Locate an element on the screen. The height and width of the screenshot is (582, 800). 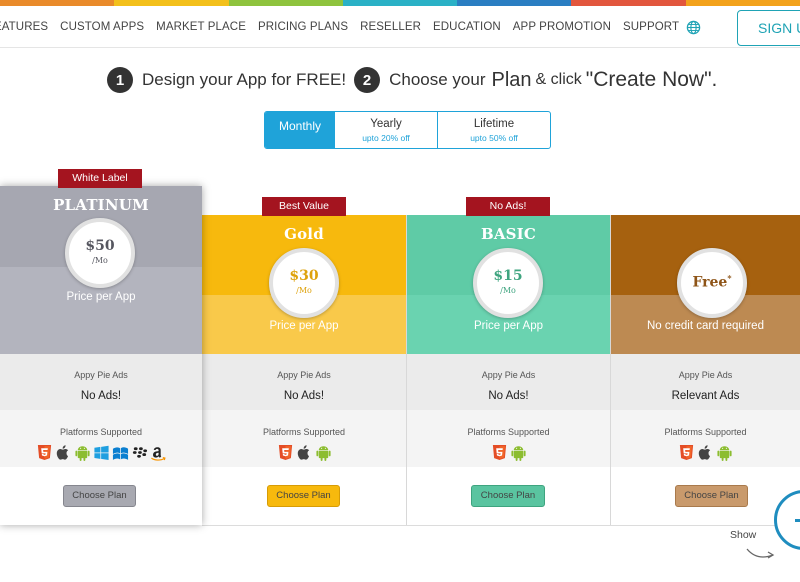
price-label: No credit card required is located at coordinates (705, 326).